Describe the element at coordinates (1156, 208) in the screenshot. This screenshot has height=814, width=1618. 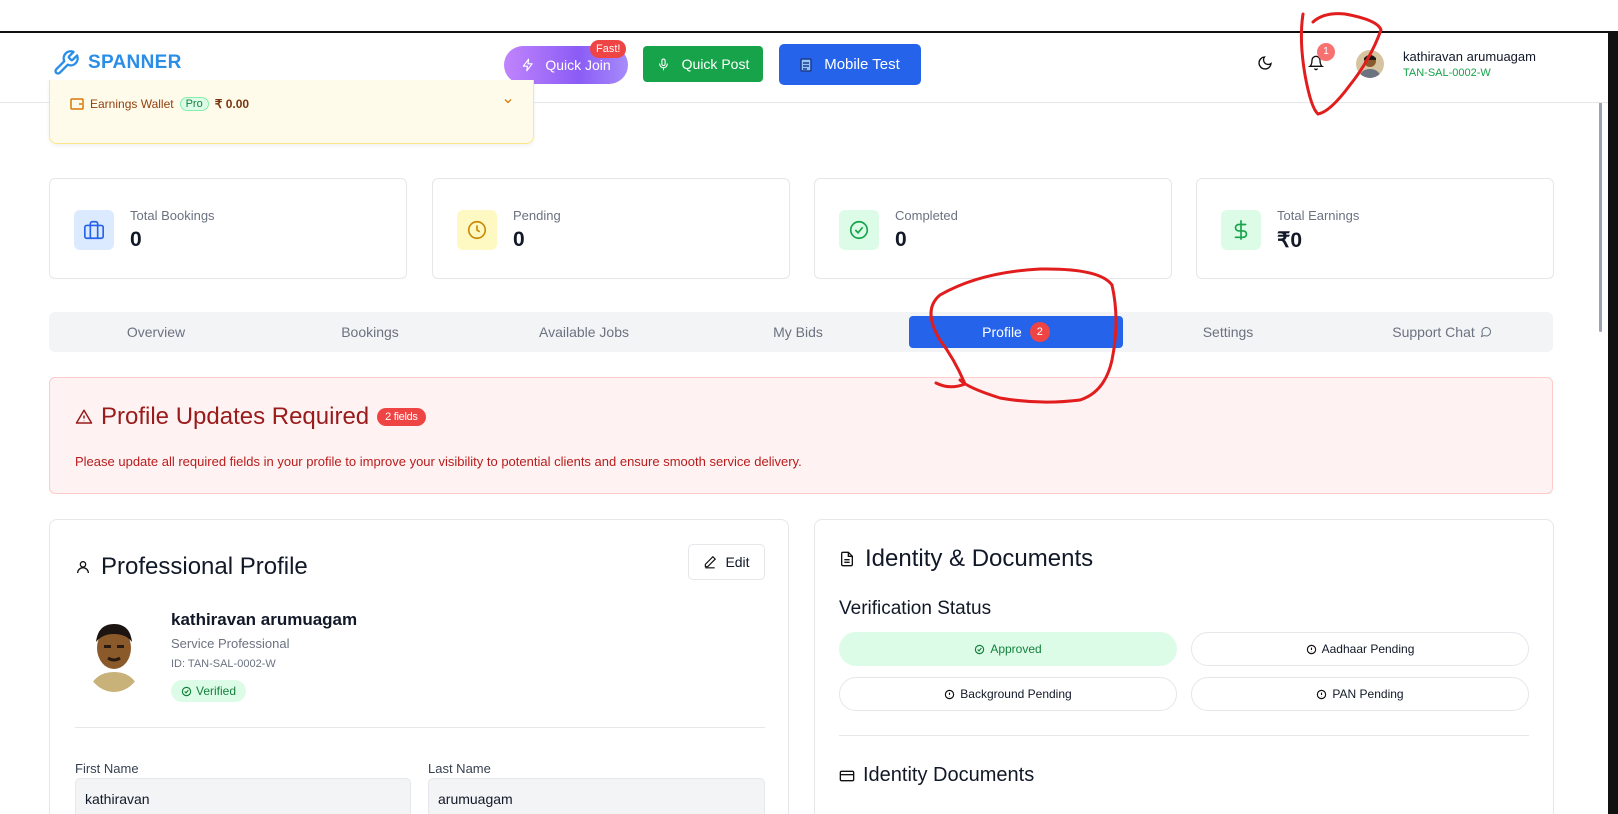
I see `annotation-overlay` at that location.